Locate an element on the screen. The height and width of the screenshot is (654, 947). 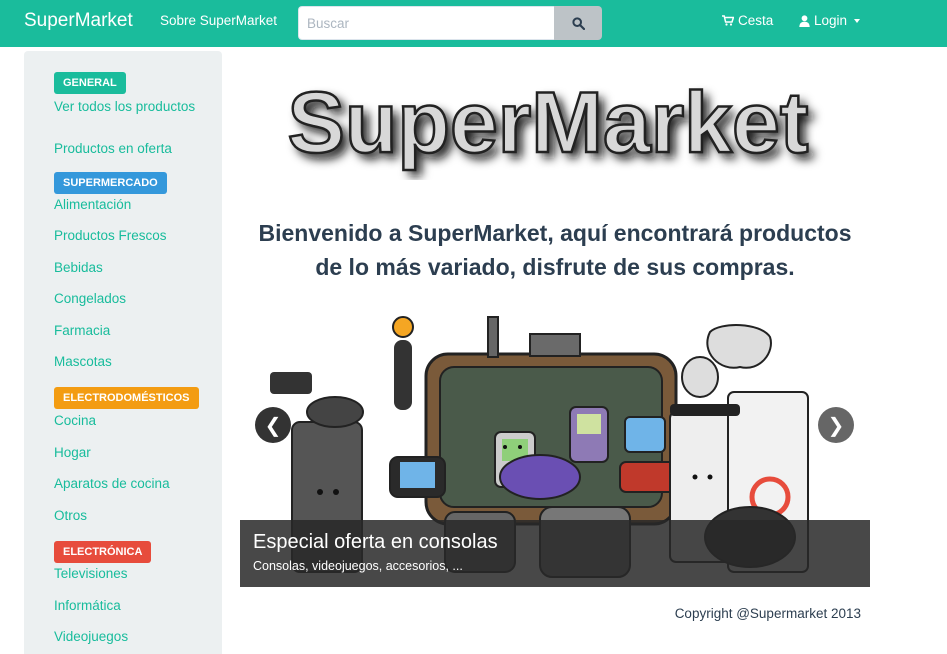
sidebar-link-all-products: Ver todos los productos is located at coordinates (129, 107).